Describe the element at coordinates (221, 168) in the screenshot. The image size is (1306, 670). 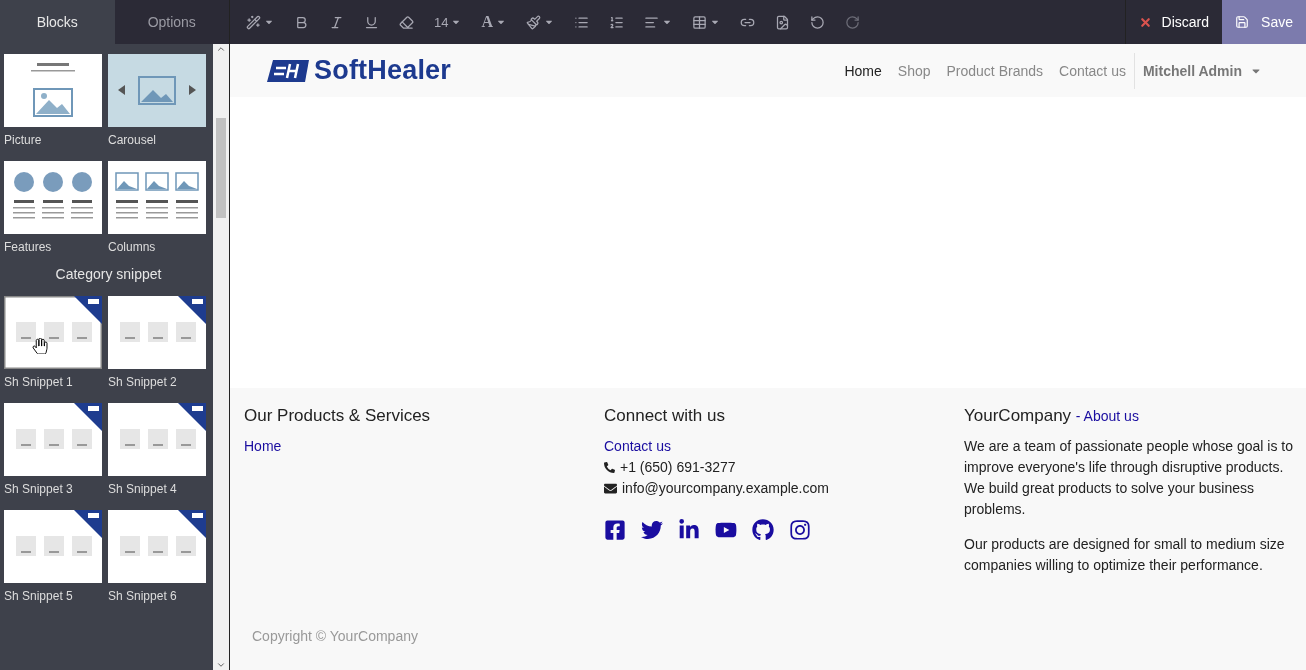
I see `scrollbar-thumb` at that location.